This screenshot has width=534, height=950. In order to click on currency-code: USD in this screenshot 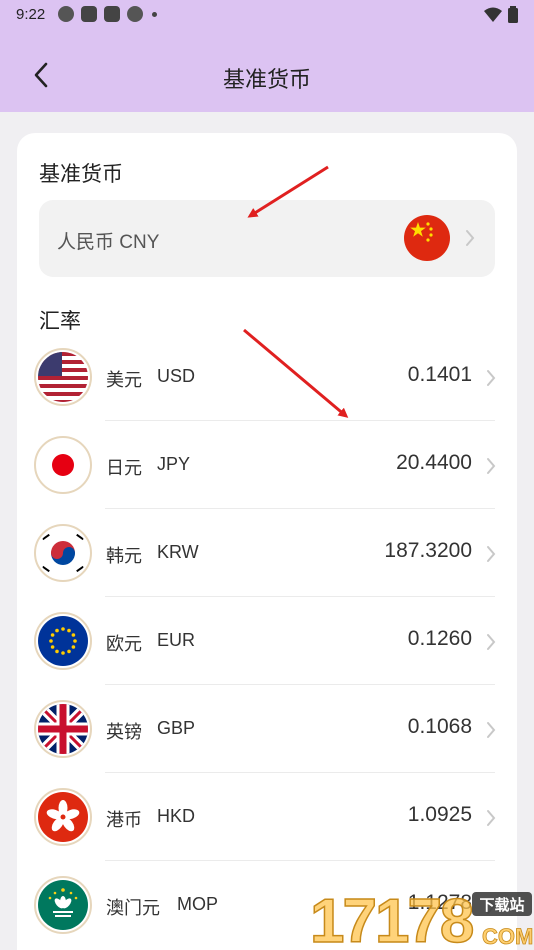, I will do `click(176, 376)`.